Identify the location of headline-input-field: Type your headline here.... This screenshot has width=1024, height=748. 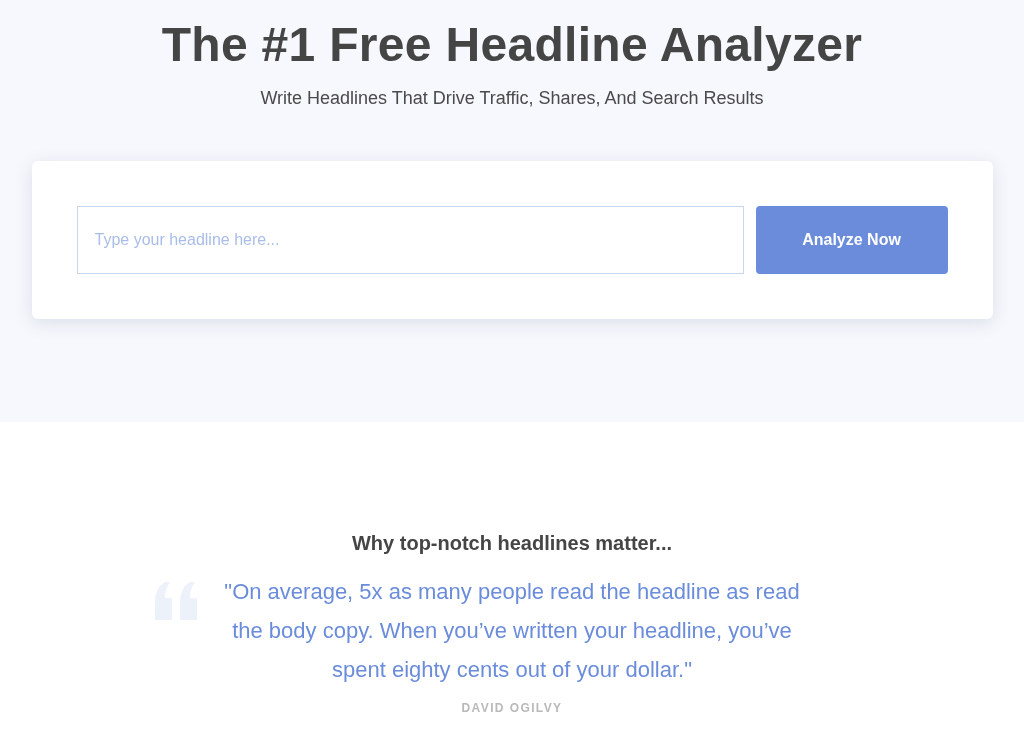
(410, 240).